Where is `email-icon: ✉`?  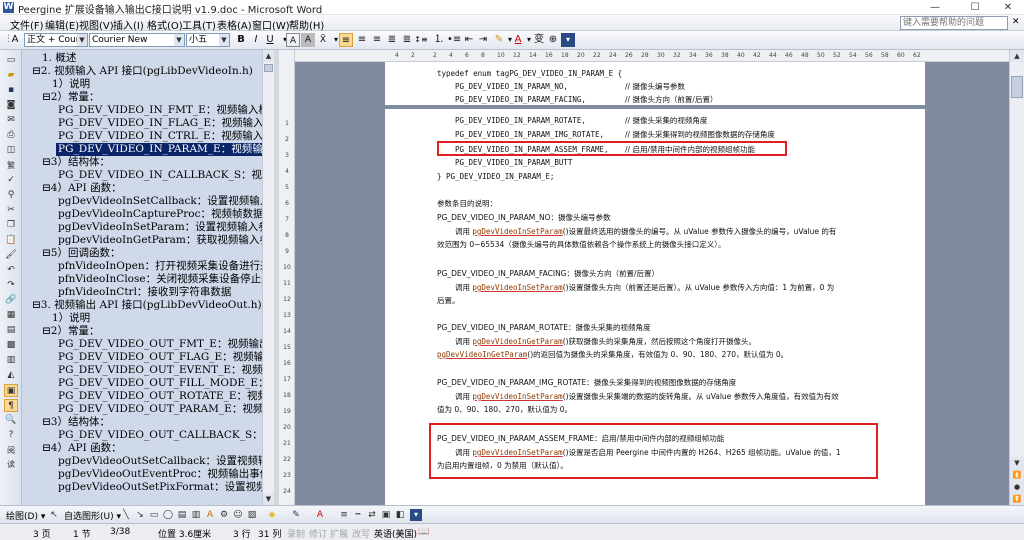 email-icon: ✉ is located at coordinates (11, 120).